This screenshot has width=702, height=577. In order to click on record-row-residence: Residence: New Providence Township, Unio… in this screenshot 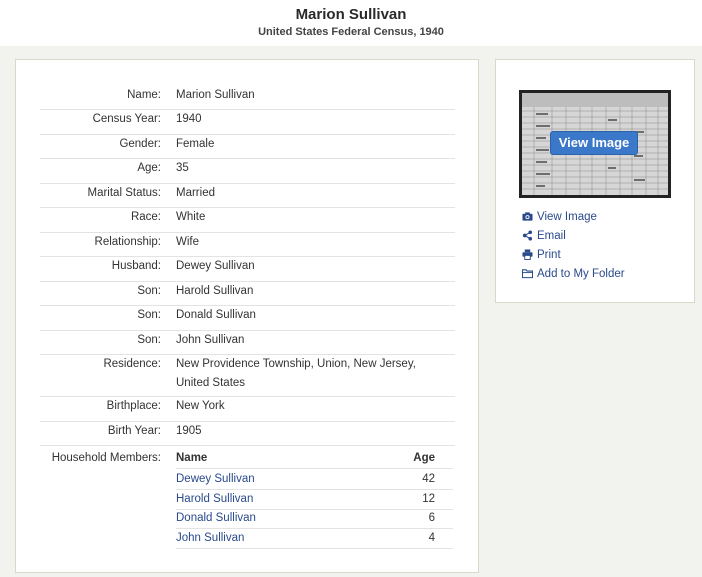, I will do `click(247, 376)`.